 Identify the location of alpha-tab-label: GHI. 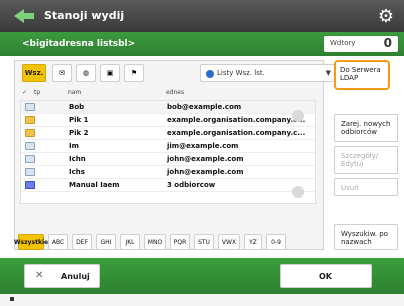
(106, 242).